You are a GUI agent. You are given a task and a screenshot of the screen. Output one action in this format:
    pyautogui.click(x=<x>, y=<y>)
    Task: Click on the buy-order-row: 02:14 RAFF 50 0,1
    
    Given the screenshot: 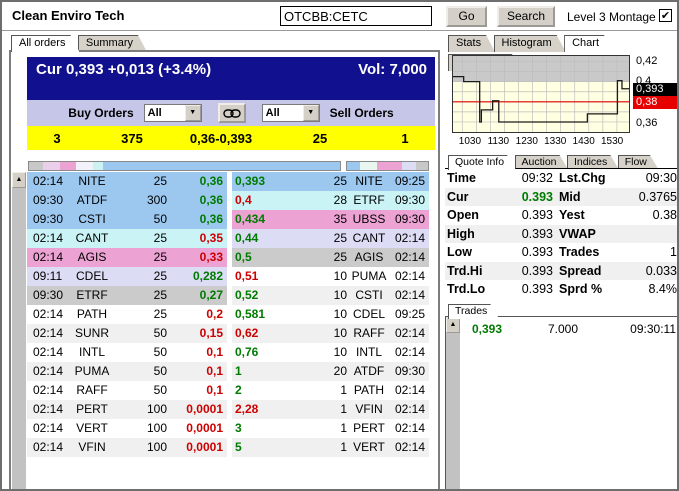 What is the action you would take?
    pyautogui.click(x=127, y=390)
    